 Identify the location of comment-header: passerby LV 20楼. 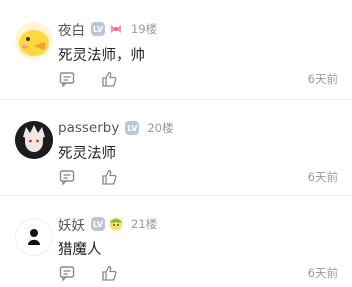
(115, 128).